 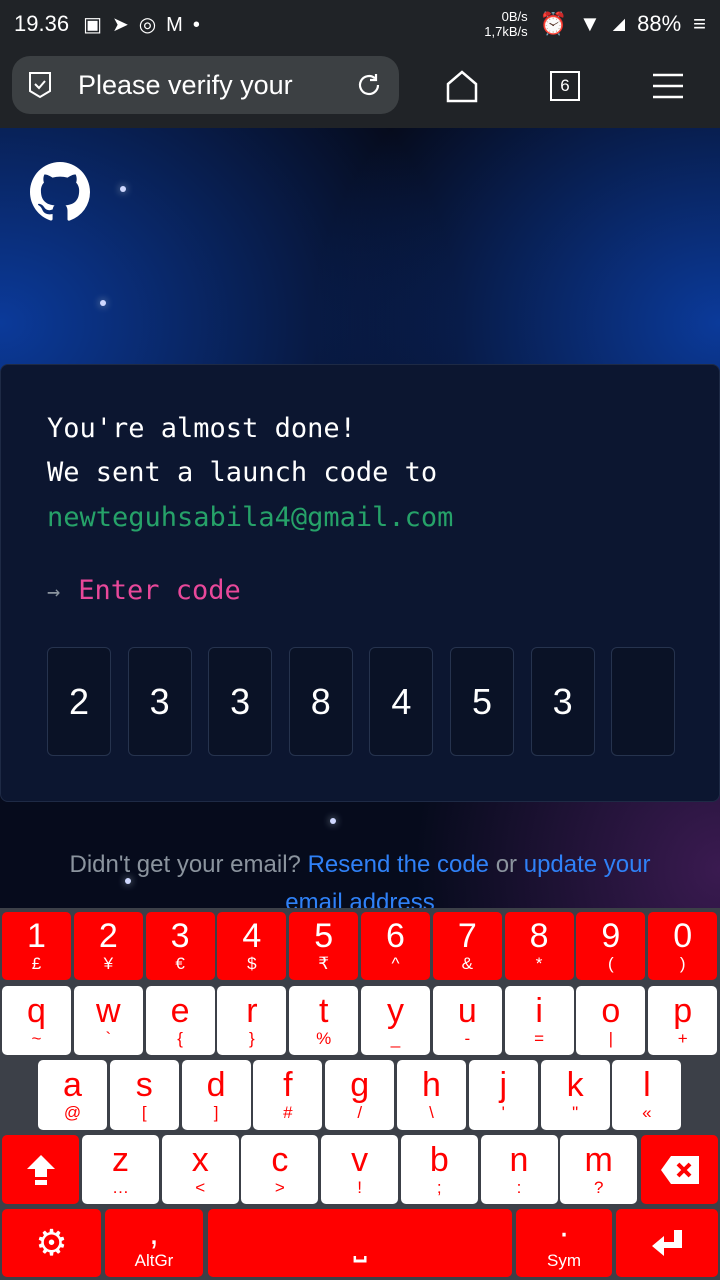 What do you see at coordinates (36, 946) in the screenshot?
I see `key-1: 1 £` at bounding box center [36, 946].